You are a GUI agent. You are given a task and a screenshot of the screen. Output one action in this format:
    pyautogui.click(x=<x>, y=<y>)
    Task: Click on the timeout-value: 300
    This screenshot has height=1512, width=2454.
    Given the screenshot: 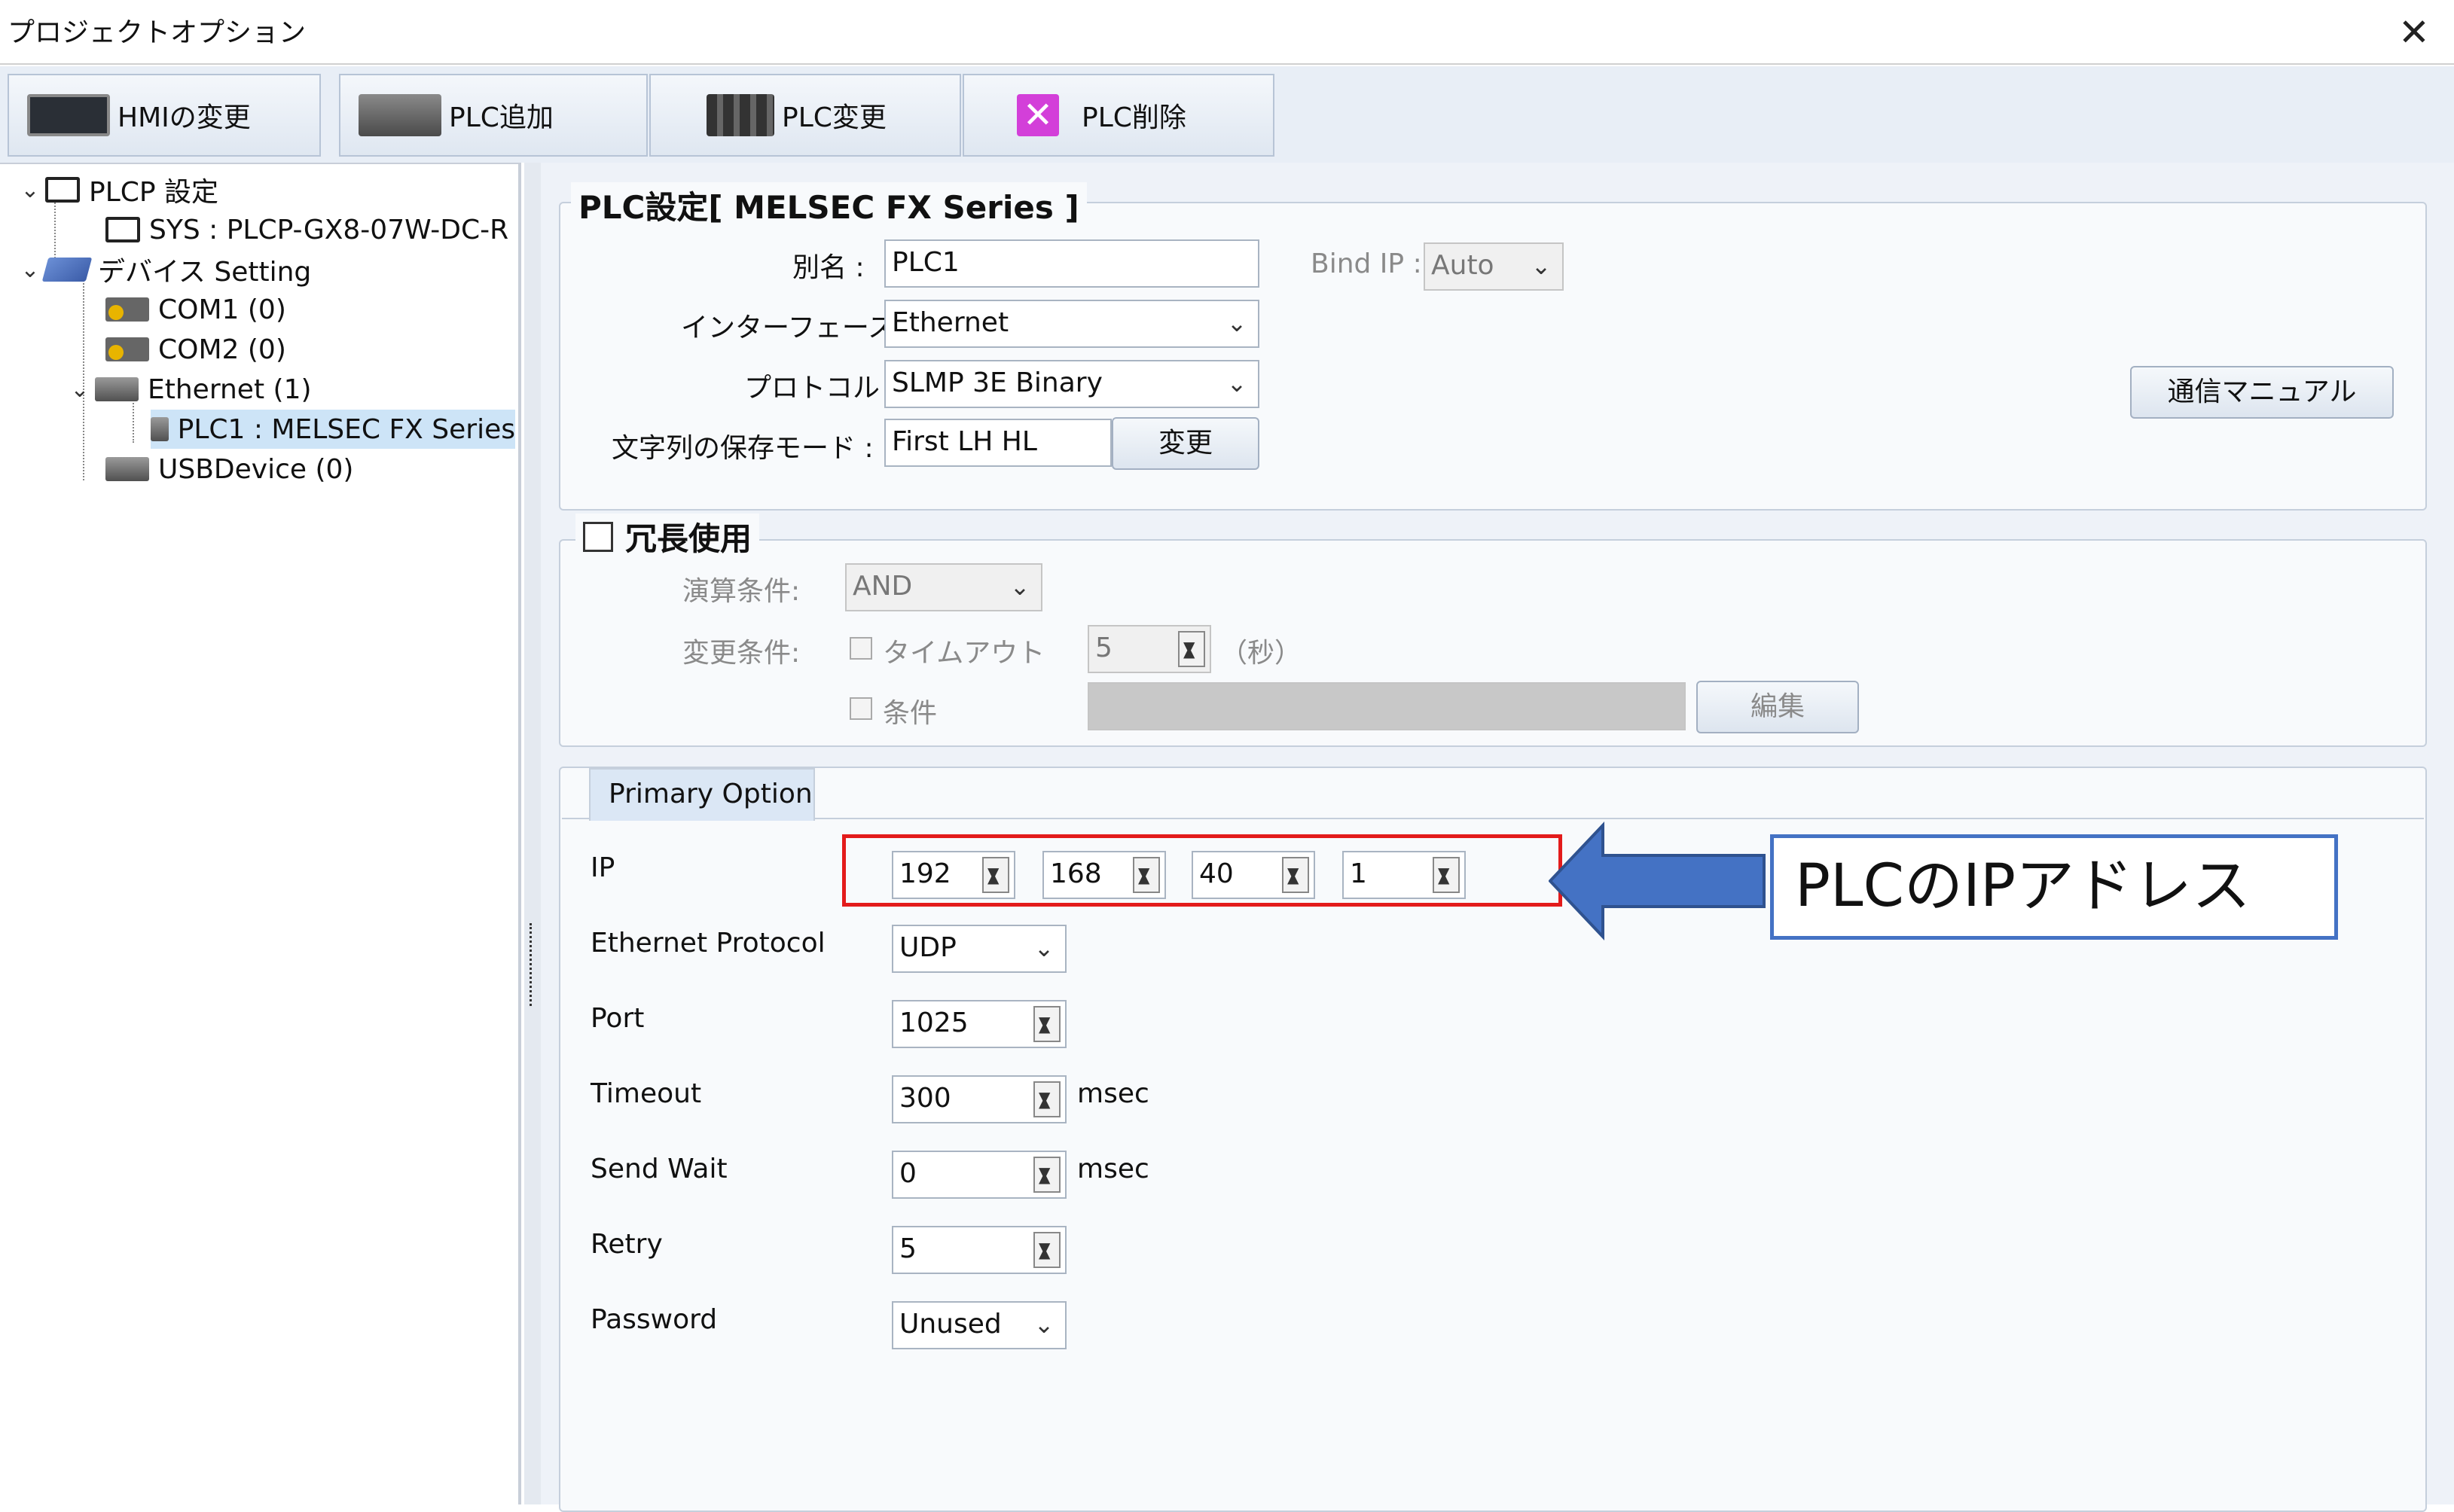 What is the action you would take?
    pyautogui.click(x=925, y=1098)
    